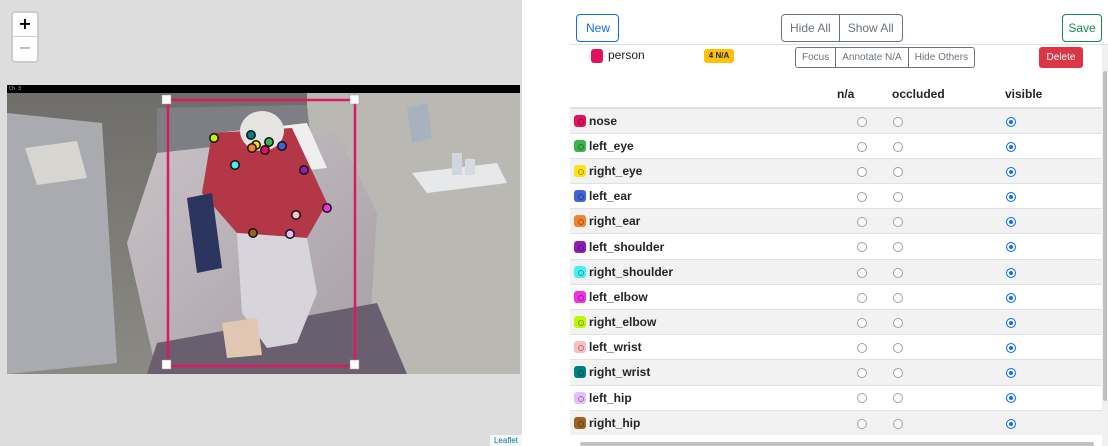 Image resolution: width=1108 pixels, height=446 pixels. Describe the element at coordinates (282, 146) in the screenshot. I see `keypoint-marker-left-ear` at that location.